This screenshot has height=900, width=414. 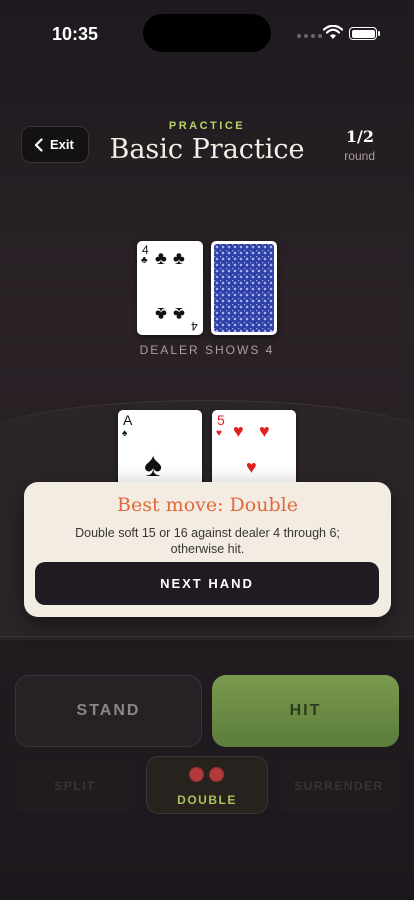 I want to click on card-rank: 4, so click(x=194, y=326).